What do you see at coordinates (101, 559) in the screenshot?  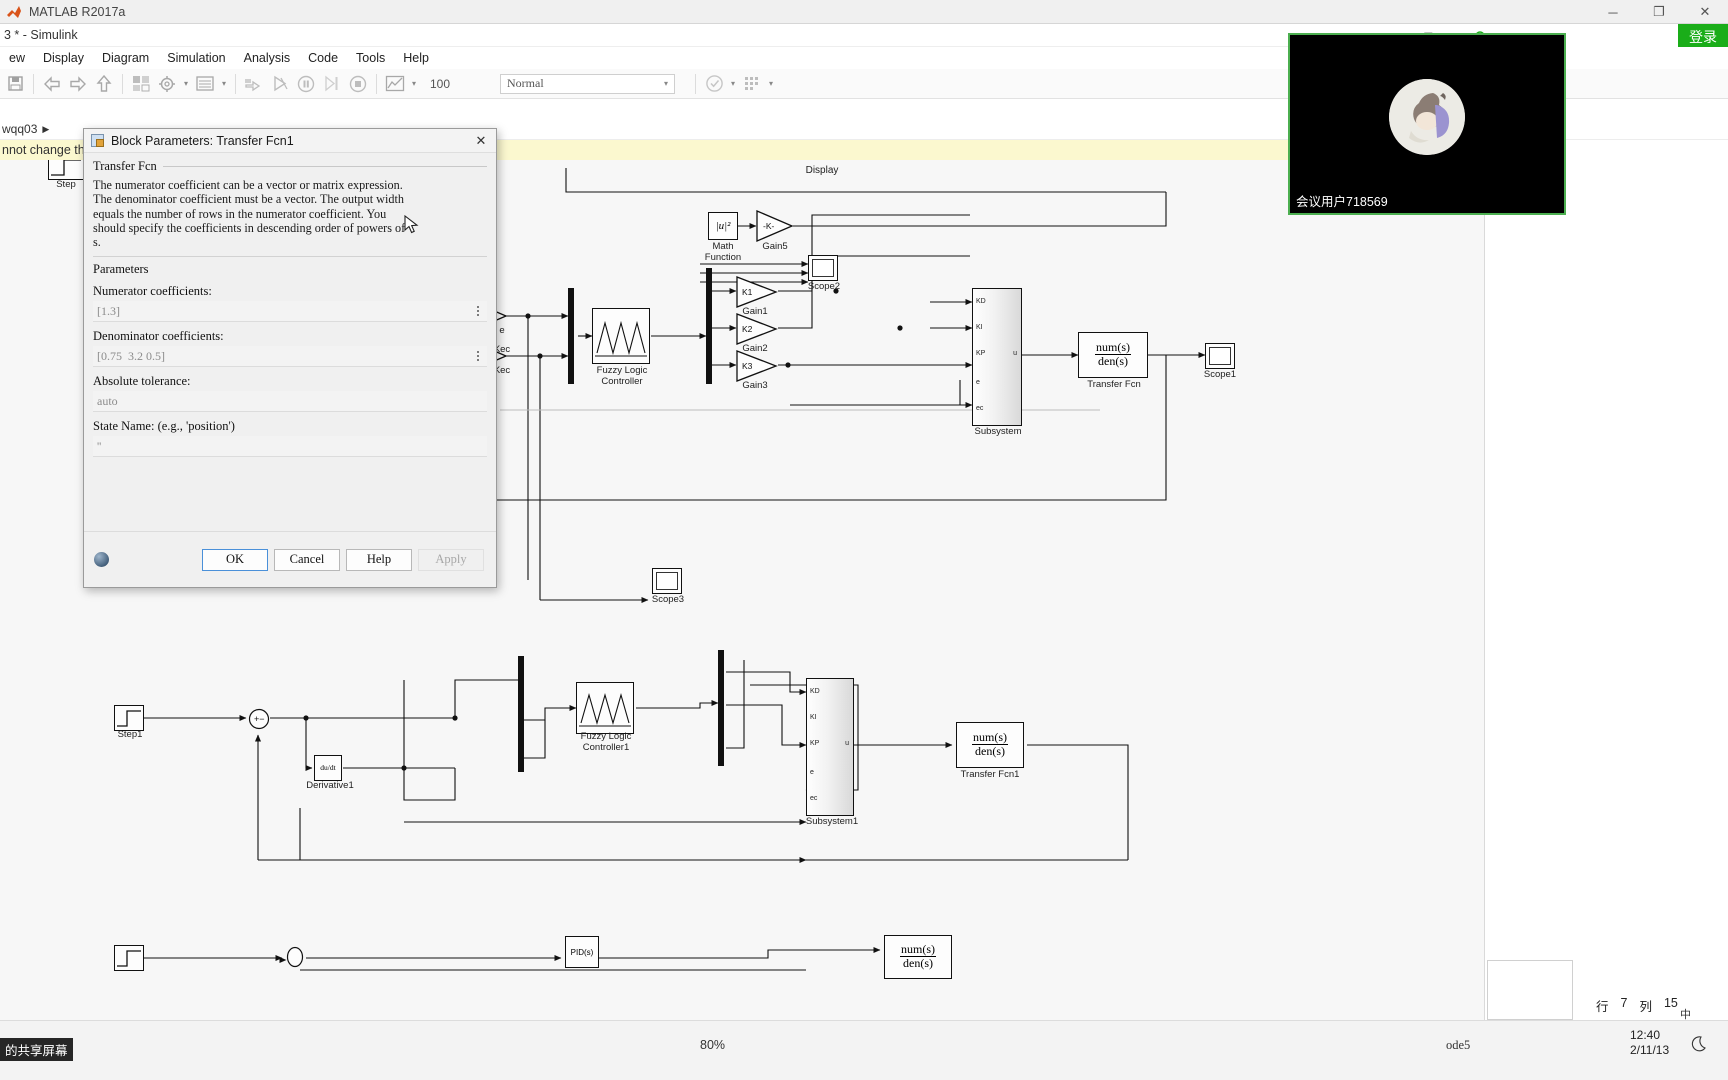 I see `help-orb-icon` at bounding box center [101, 559].